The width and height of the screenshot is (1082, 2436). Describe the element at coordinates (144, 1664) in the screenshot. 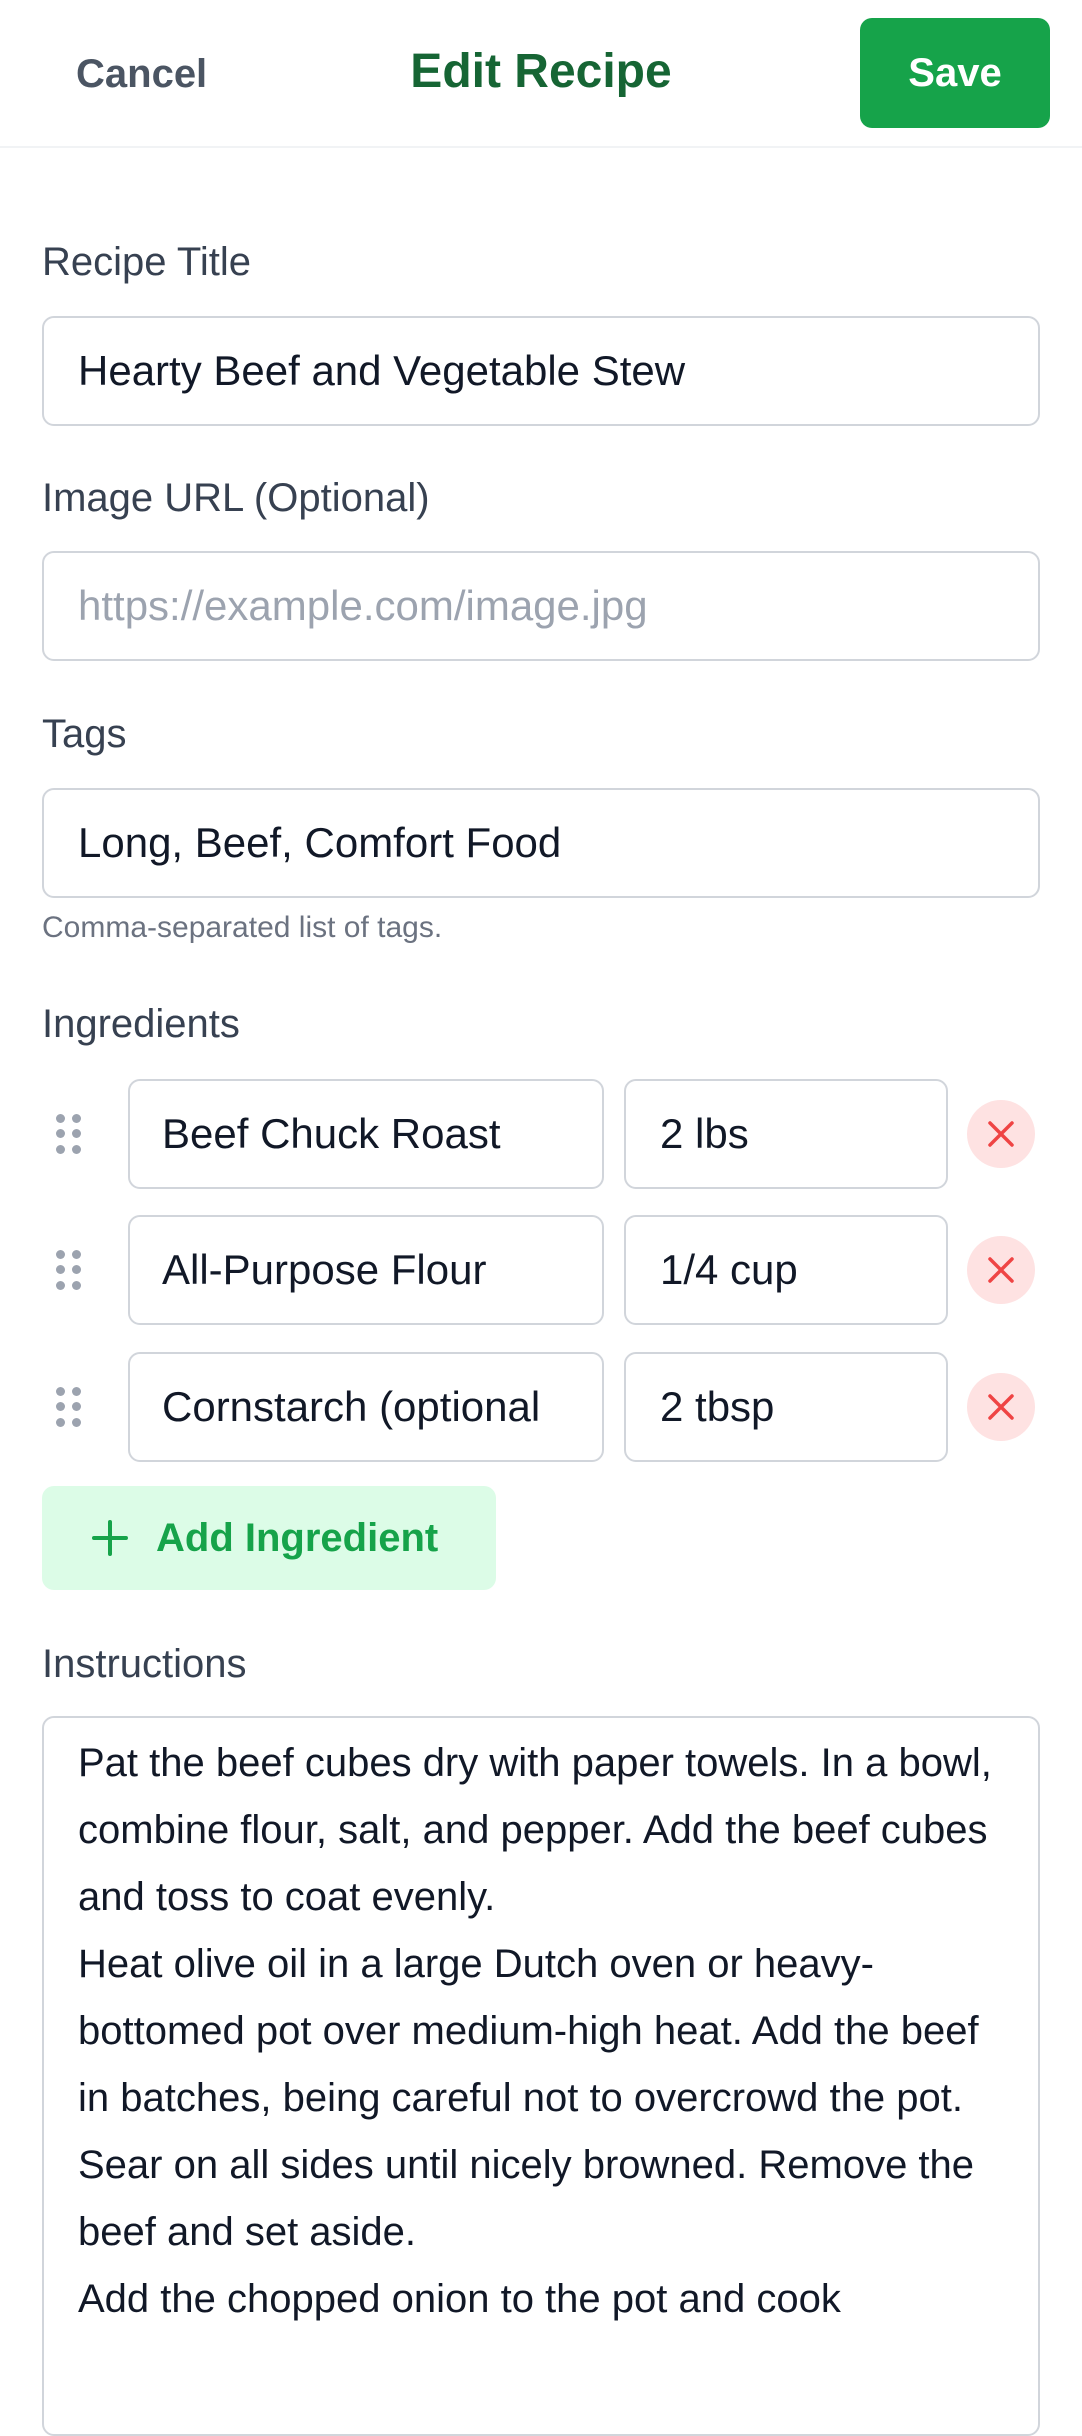

I see `instructions-label: Instructions` at that location.